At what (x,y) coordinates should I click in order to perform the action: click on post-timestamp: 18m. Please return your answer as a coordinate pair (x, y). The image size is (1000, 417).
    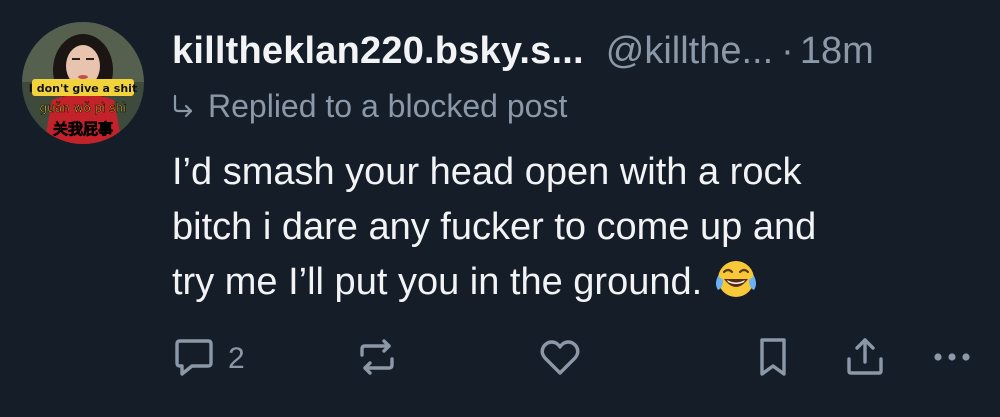
    Looking at the image, I should click on (837, 51).